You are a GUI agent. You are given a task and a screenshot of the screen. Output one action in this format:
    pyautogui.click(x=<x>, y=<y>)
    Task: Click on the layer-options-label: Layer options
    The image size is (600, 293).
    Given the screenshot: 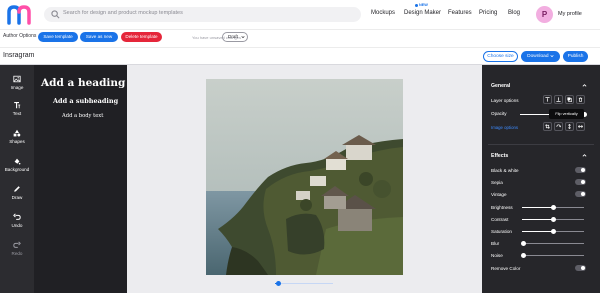 What is the action you would take?
    pyautogui.click(x=505, y=100)
    